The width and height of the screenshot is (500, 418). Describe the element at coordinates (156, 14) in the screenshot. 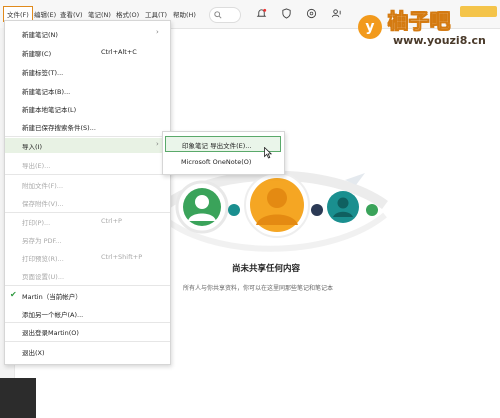

I see `menu-tools: 工具(T)` at that location.